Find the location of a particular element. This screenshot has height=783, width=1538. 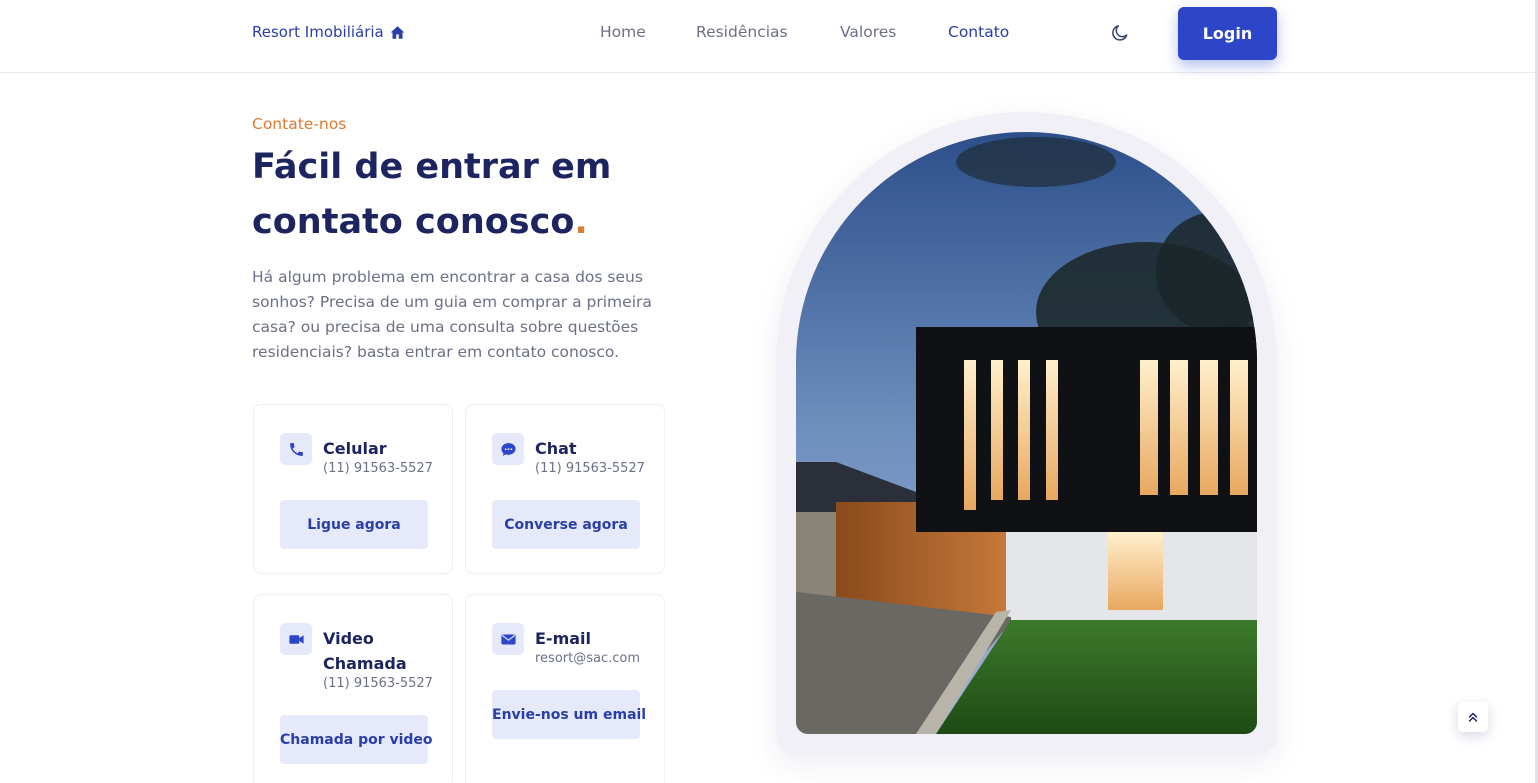

chevron-double-up-icon is located at coordinates (1473, 717).